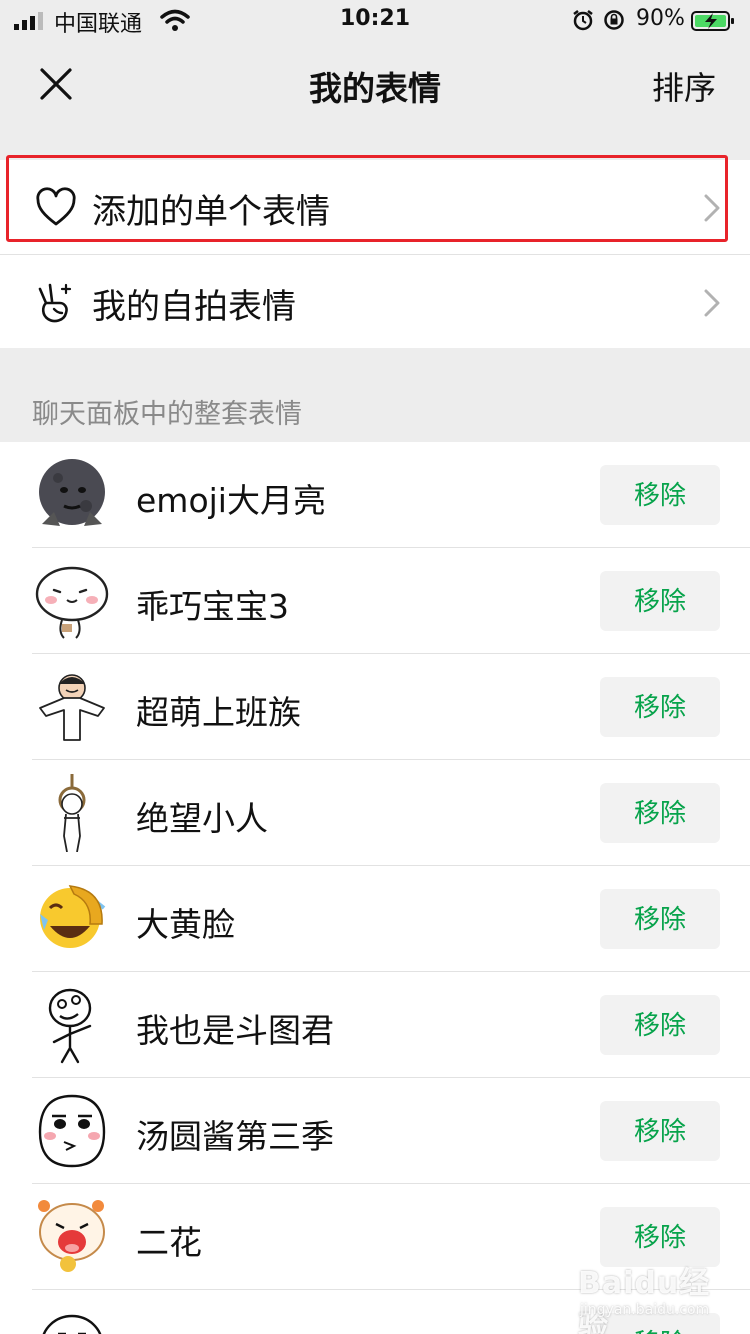  Describe the element at coordinates (218, 712) in the screenshot. I see `pack-name: 超萌上班族` at that location.